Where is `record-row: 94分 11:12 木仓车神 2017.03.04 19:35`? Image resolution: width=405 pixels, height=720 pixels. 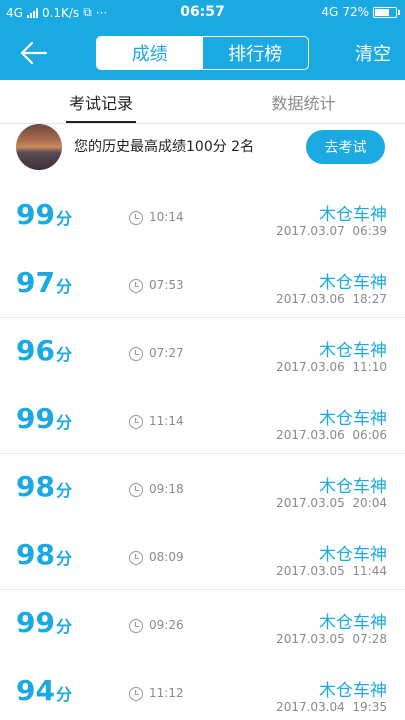
record-row: 94分 11:12 木仓车神 2017.03.04 19:35 is located at coordinates (202, 689).